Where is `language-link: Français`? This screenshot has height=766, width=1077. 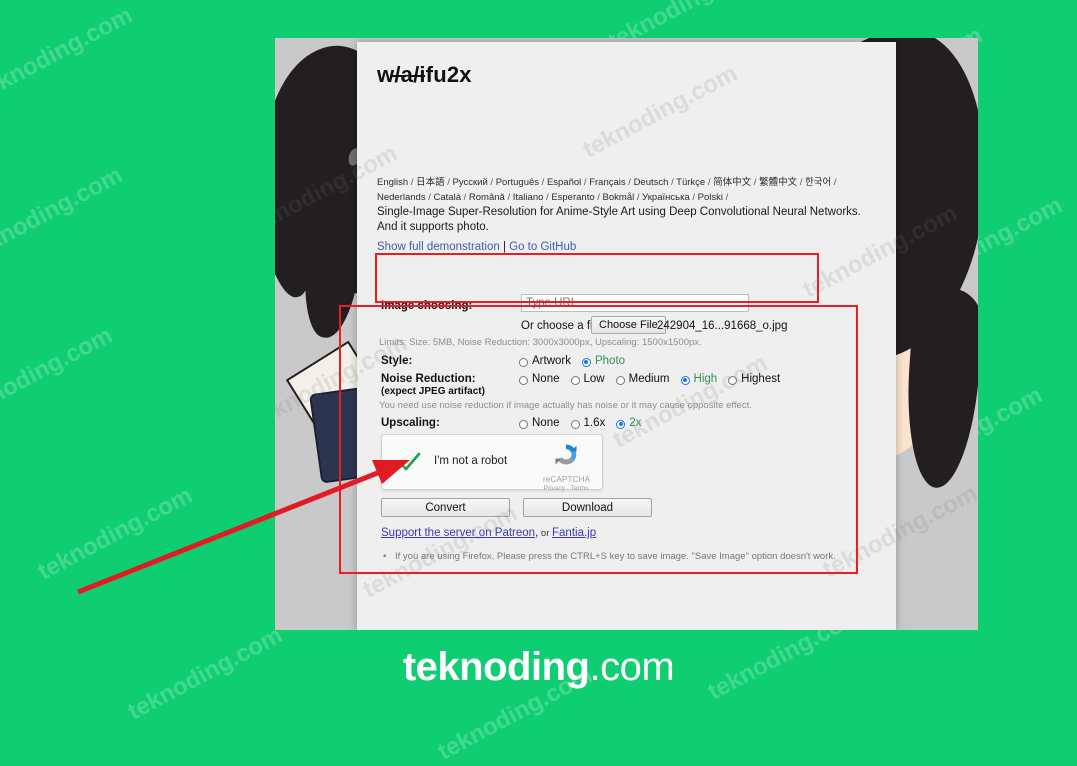
language-link: Français is located at coordinates (607, 182).